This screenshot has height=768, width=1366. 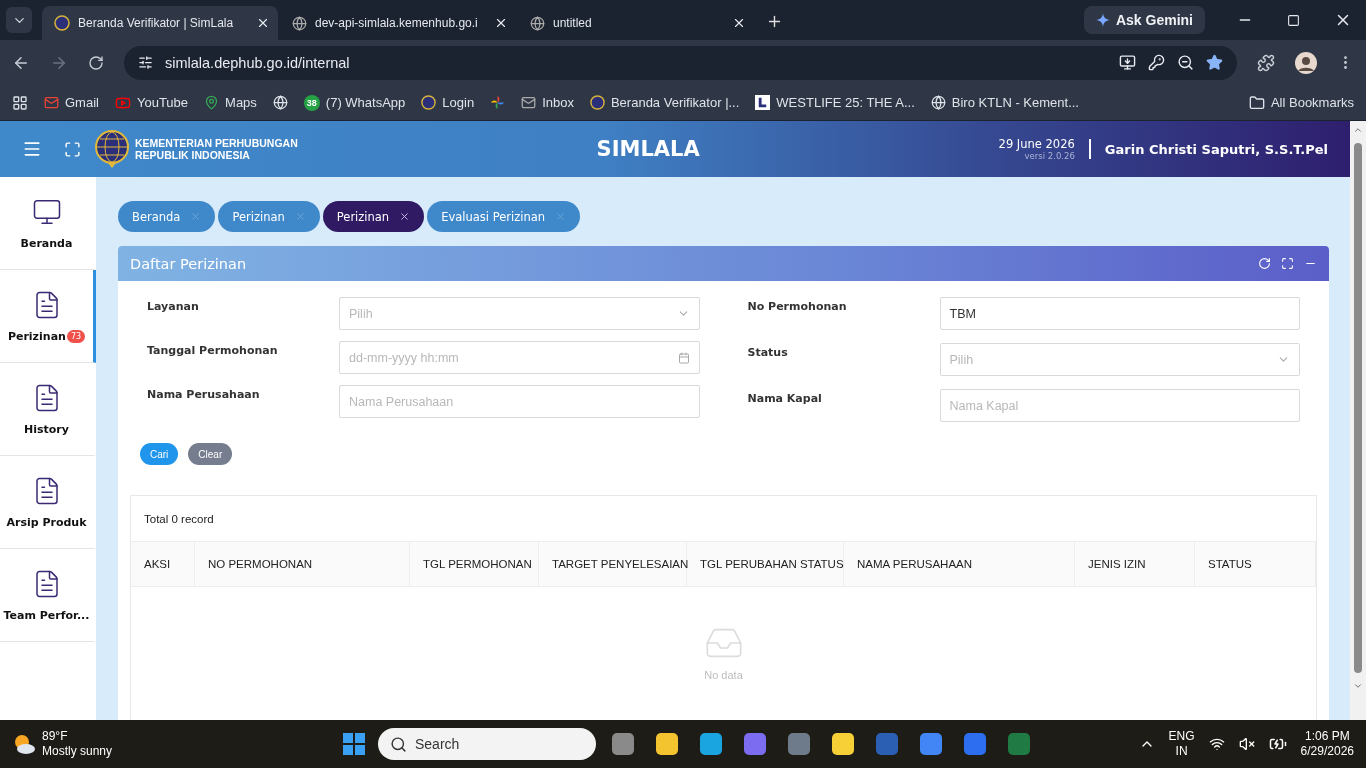 What do you see at coordinates (48, 316) in the screenshot?
I see `sidebar-item: Perizinan 73` at bounding box center [48, 316].